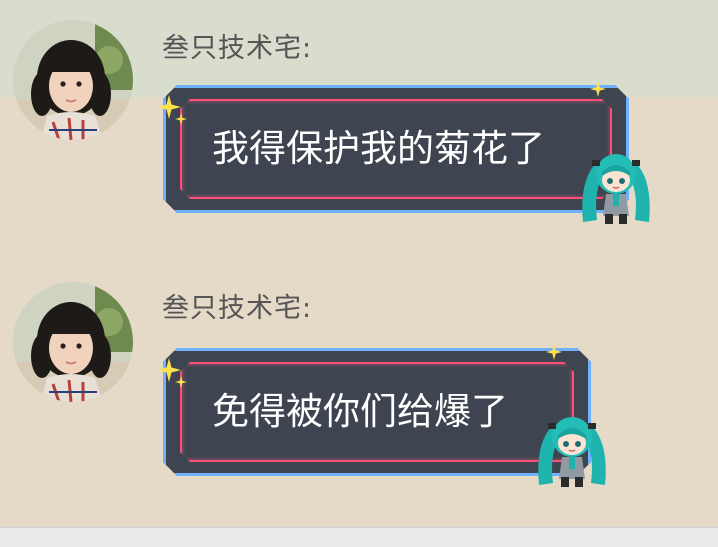  What do you see at coordinates (360, 411) in the screenshot?
I see `message-text: 免得被你们给爆了` at bounding box center [360, 411].